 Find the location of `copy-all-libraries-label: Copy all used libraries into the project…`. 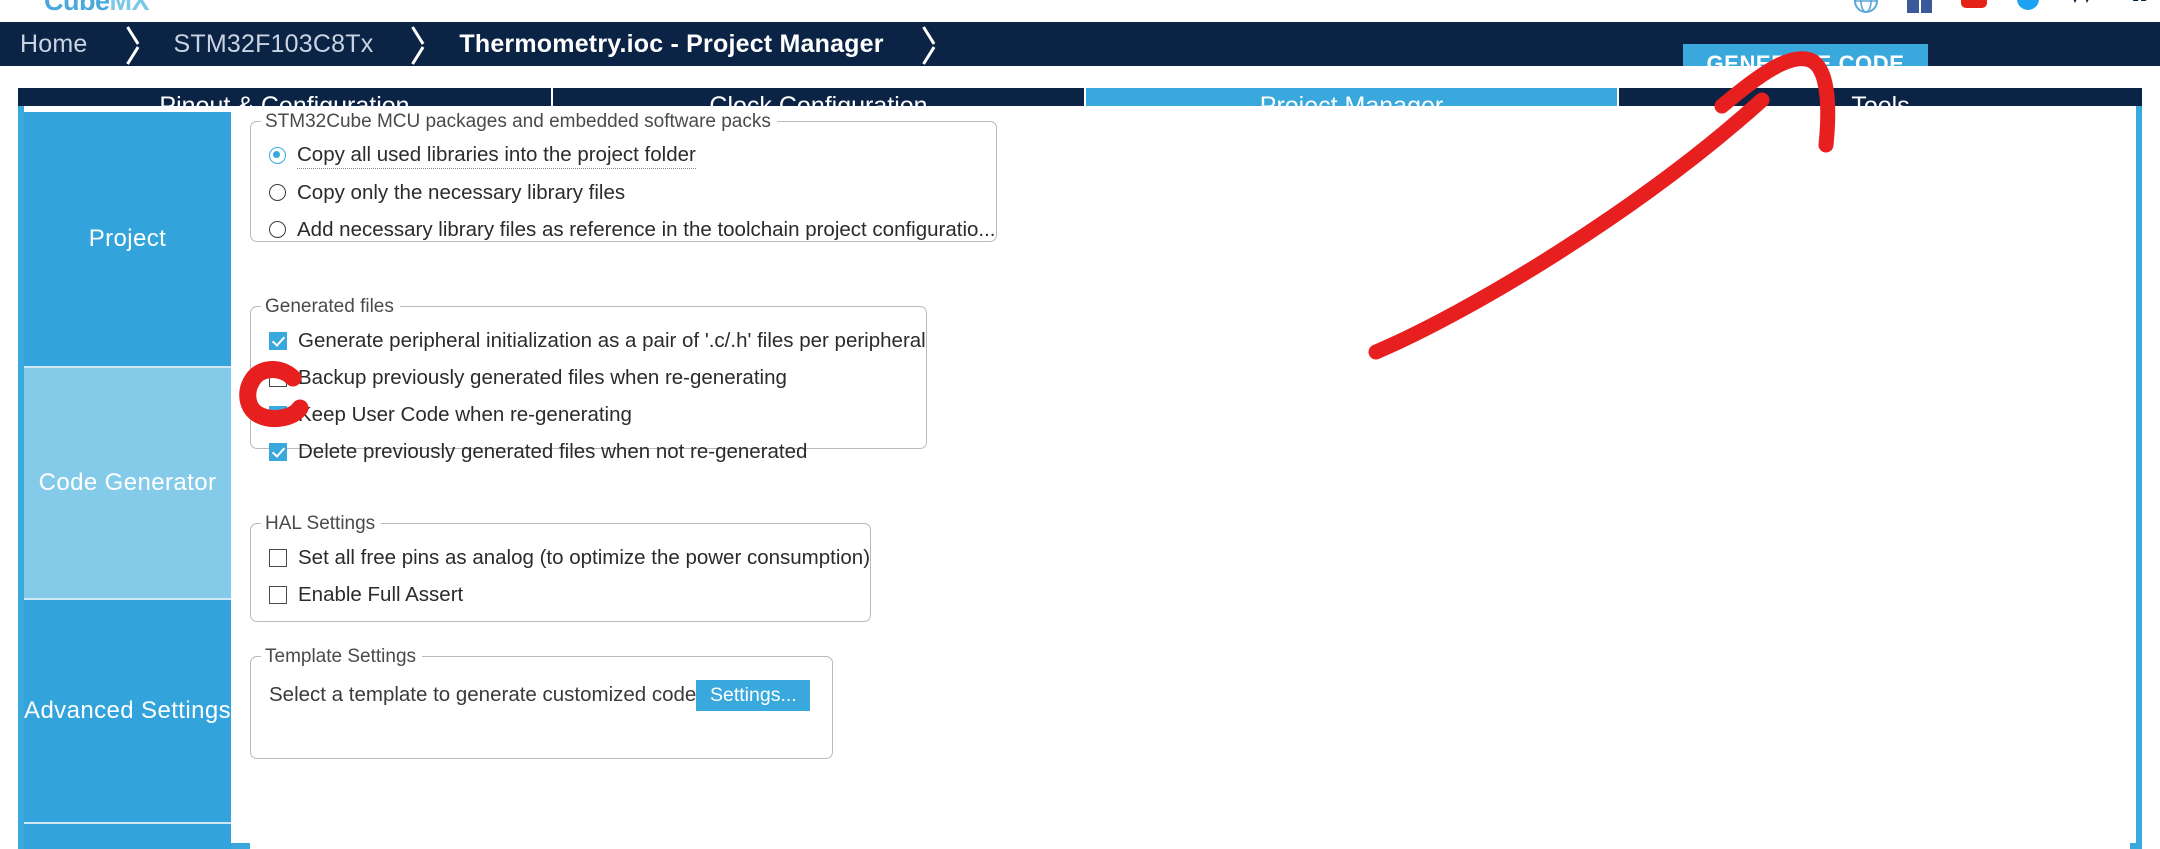

copy-all-libraries-label: Copy all used libraries into the project… is located at coordinates (496, 156).